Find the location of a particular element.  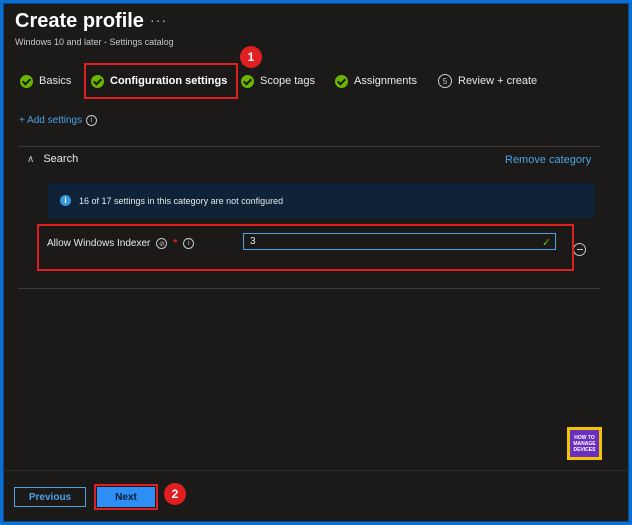

step-assignments: Assignments is located at coordinates (376, 81).